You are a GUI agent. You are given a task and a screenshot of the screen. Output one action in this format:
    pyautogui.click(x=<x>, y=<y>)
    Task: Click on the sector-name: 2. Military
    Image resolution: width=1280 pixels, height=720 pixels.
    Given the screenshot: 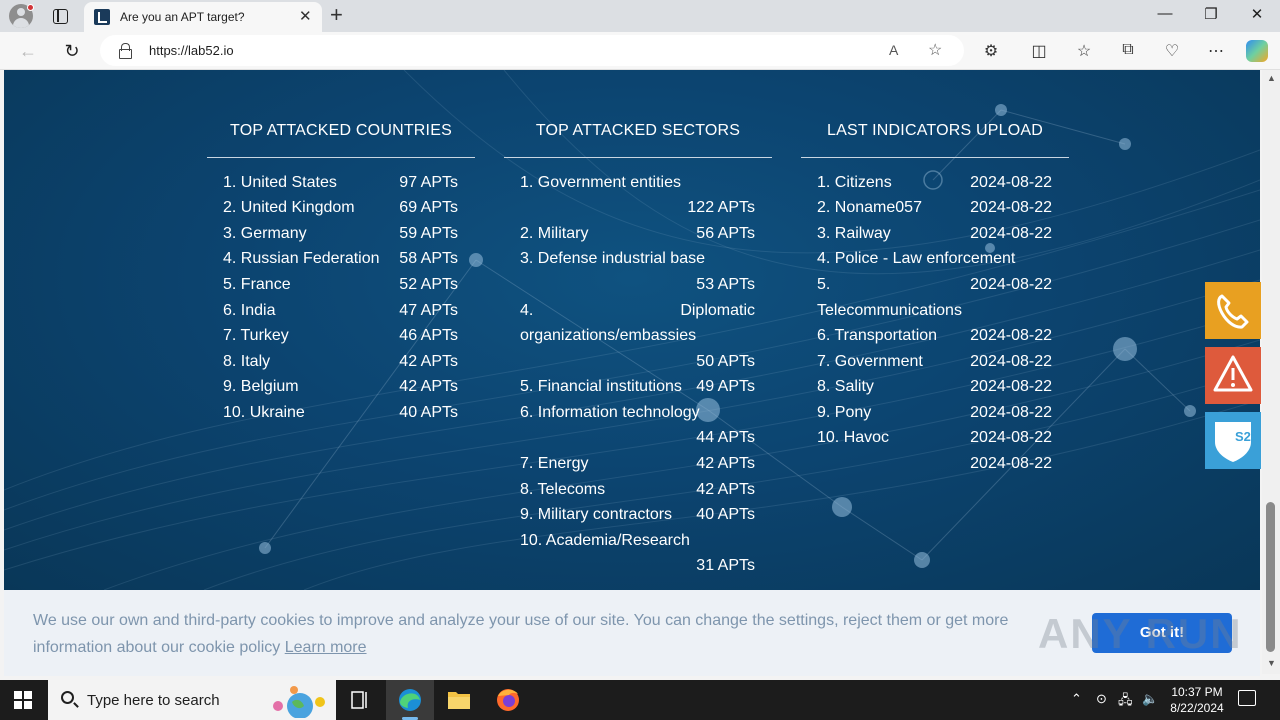 What is the action you would take?
    pyautogui.click(x=554, y=233)
    